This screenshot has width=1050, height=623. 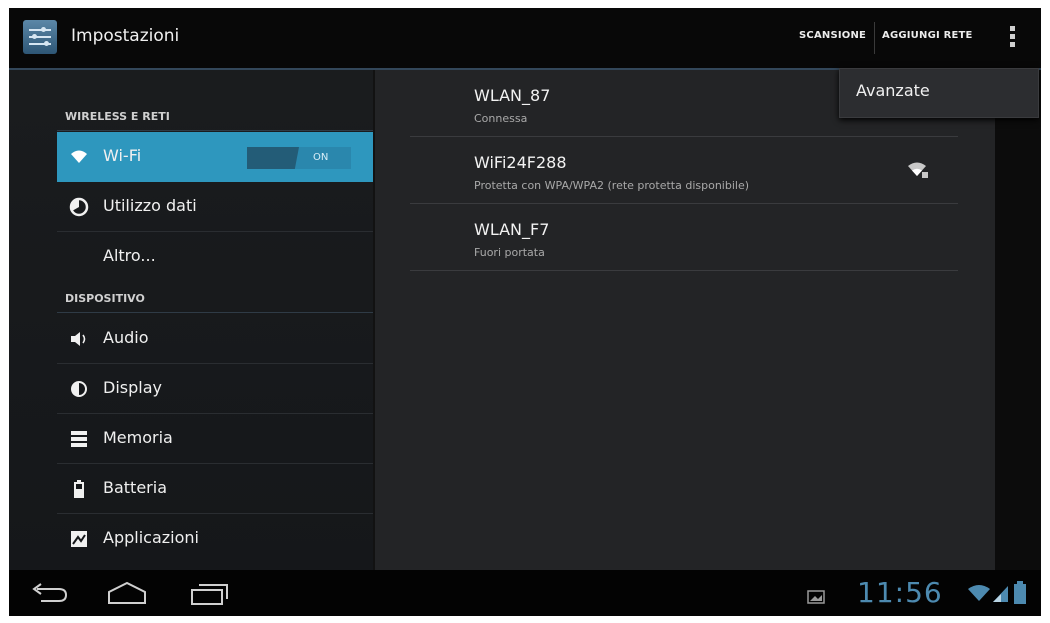 I want to click on system-bar: 11:56, so click(x=525, y=593).